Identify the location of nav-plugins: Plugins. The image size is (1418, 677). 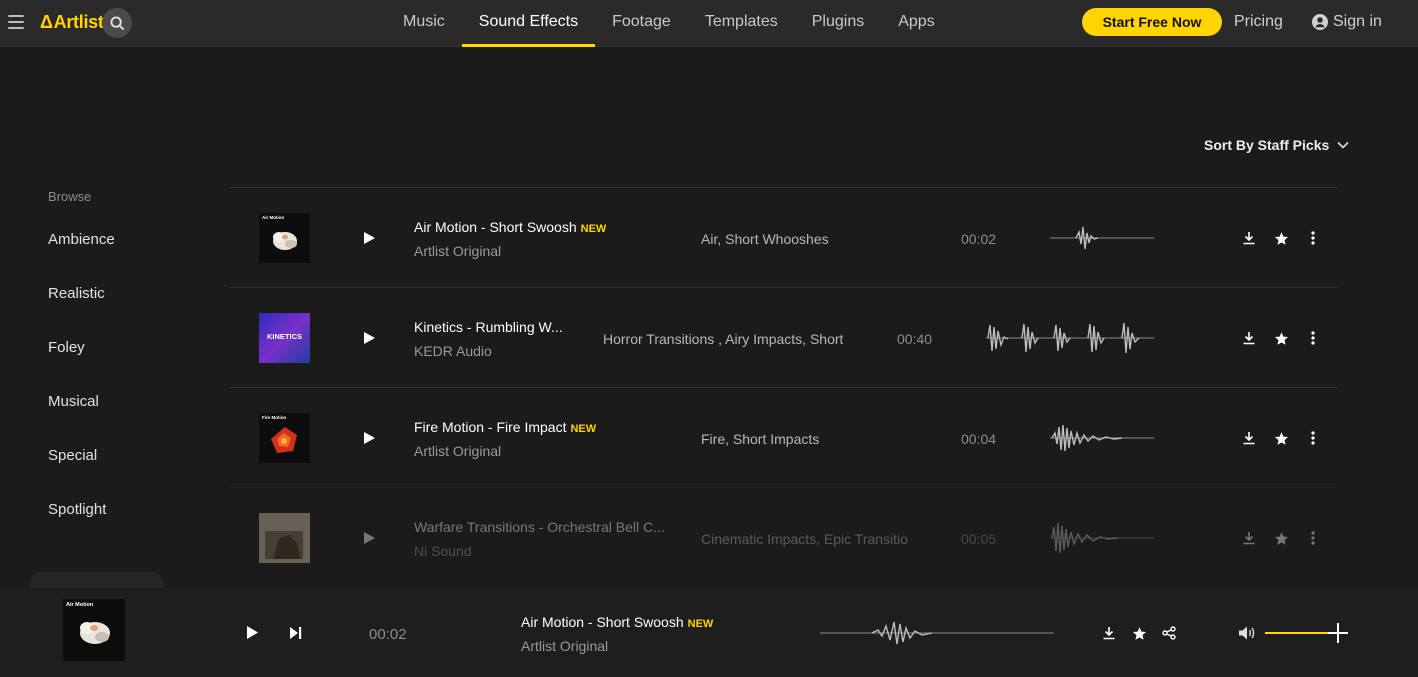
(838, 23).